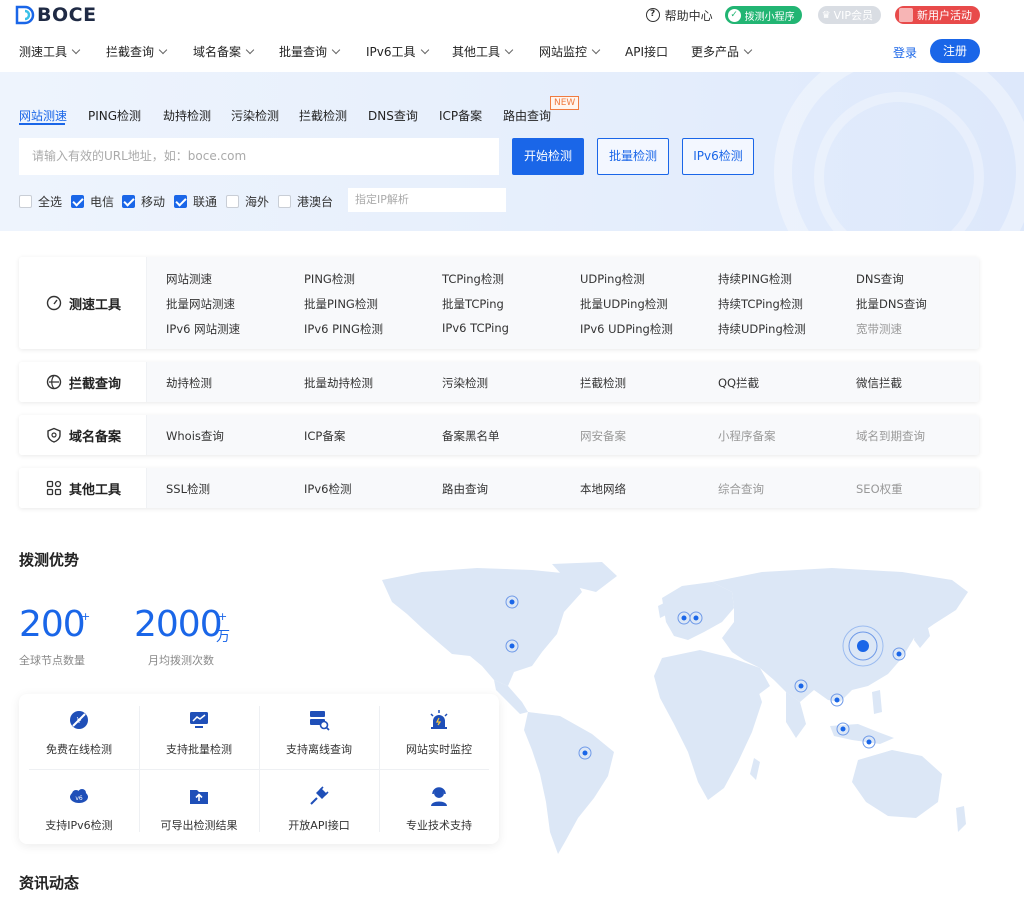 The width and height of the screenshot is (1024, 902). What do you see at coordinates (284, 201) in the screenshot?
I see `checkbox-box` at bounding box center [284, 201].